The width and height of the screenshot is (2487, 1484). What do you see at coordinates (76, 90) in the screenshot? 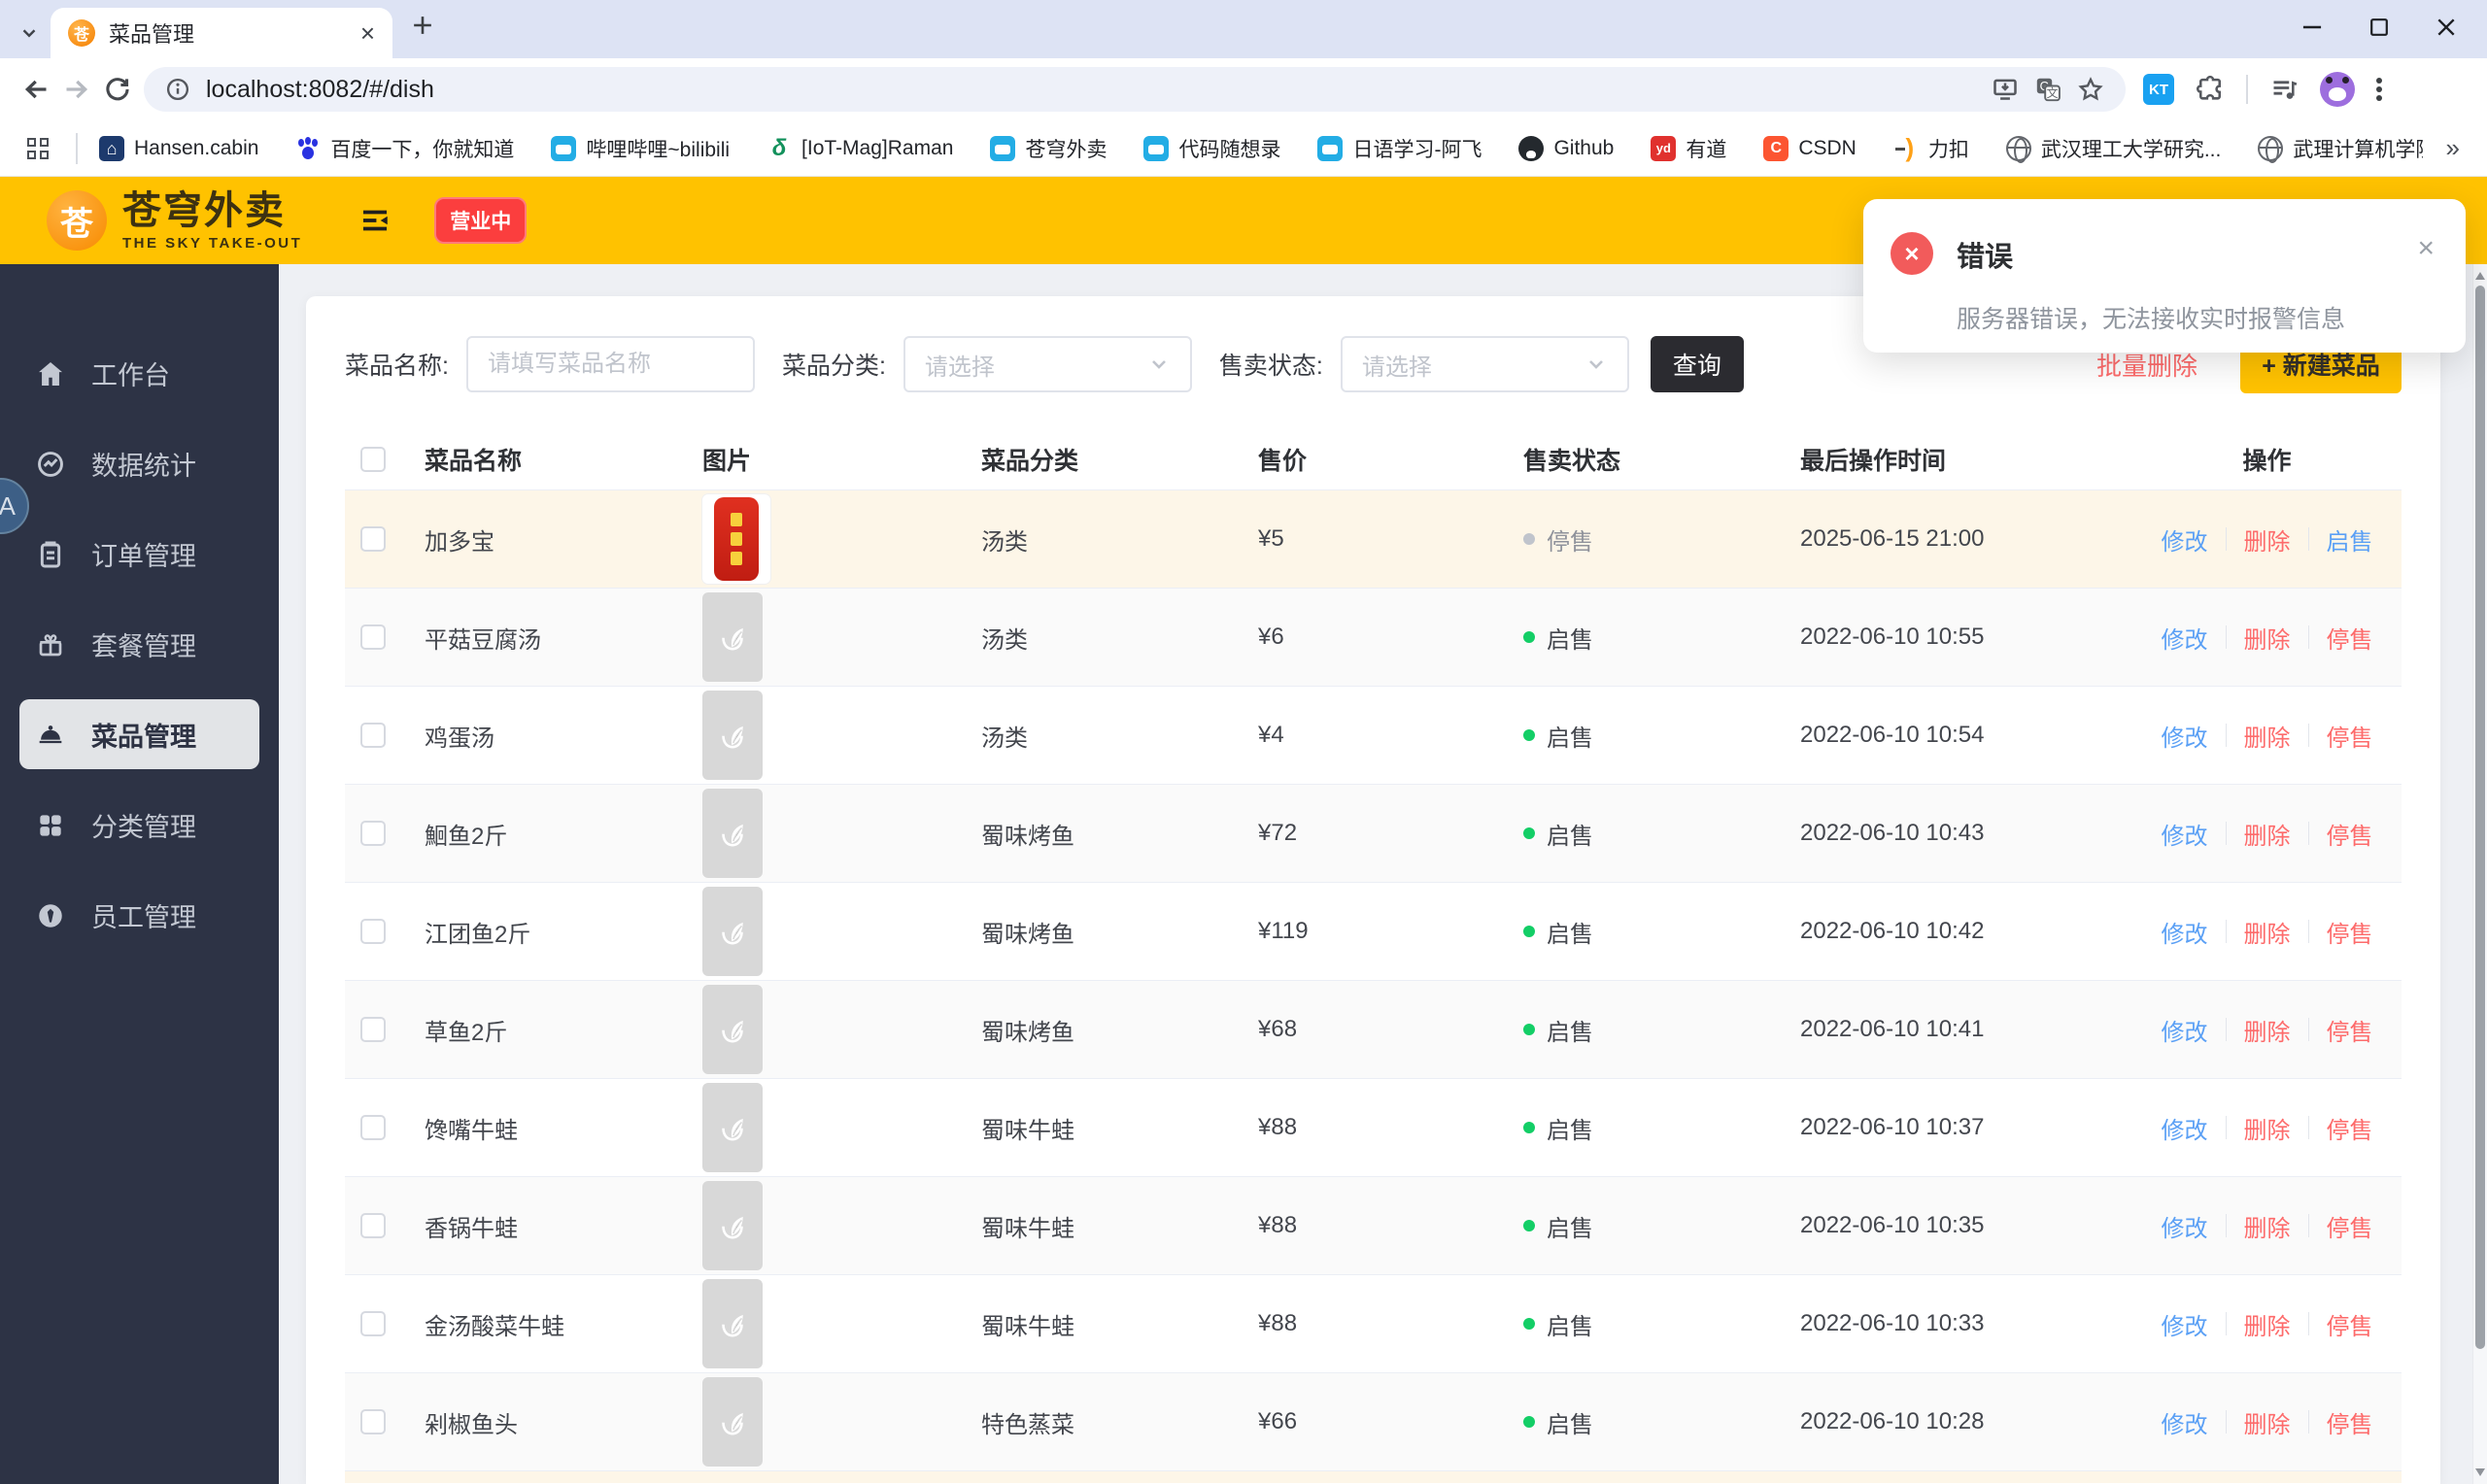
I see `forward-icon` at bounding box center [76, 90].